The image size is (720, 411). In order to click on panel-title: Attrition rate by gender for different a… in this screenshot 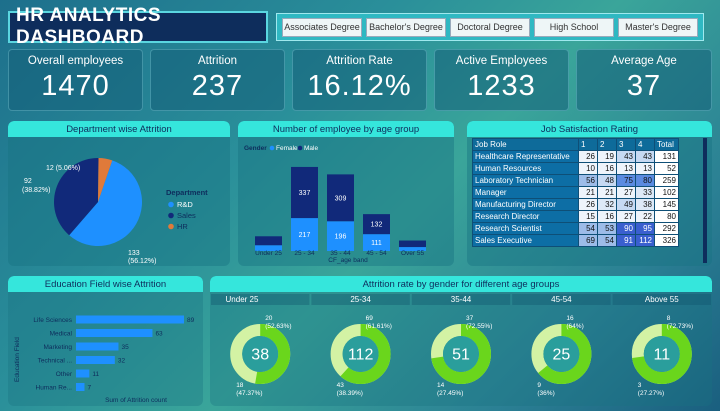, I will do `click(461, 284)`.